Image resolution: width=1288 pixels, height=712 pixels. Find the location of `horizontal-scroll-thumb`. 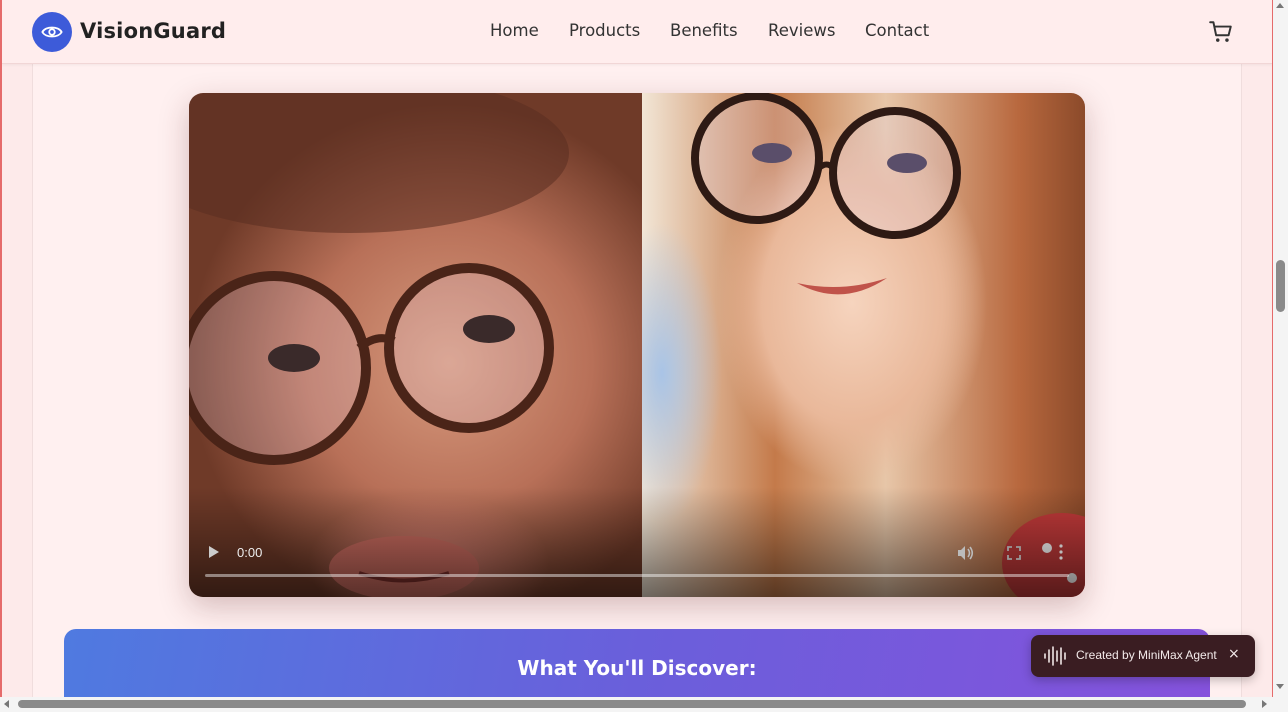

horizontal-scroll-thumb is located at coordinates (632, 704).